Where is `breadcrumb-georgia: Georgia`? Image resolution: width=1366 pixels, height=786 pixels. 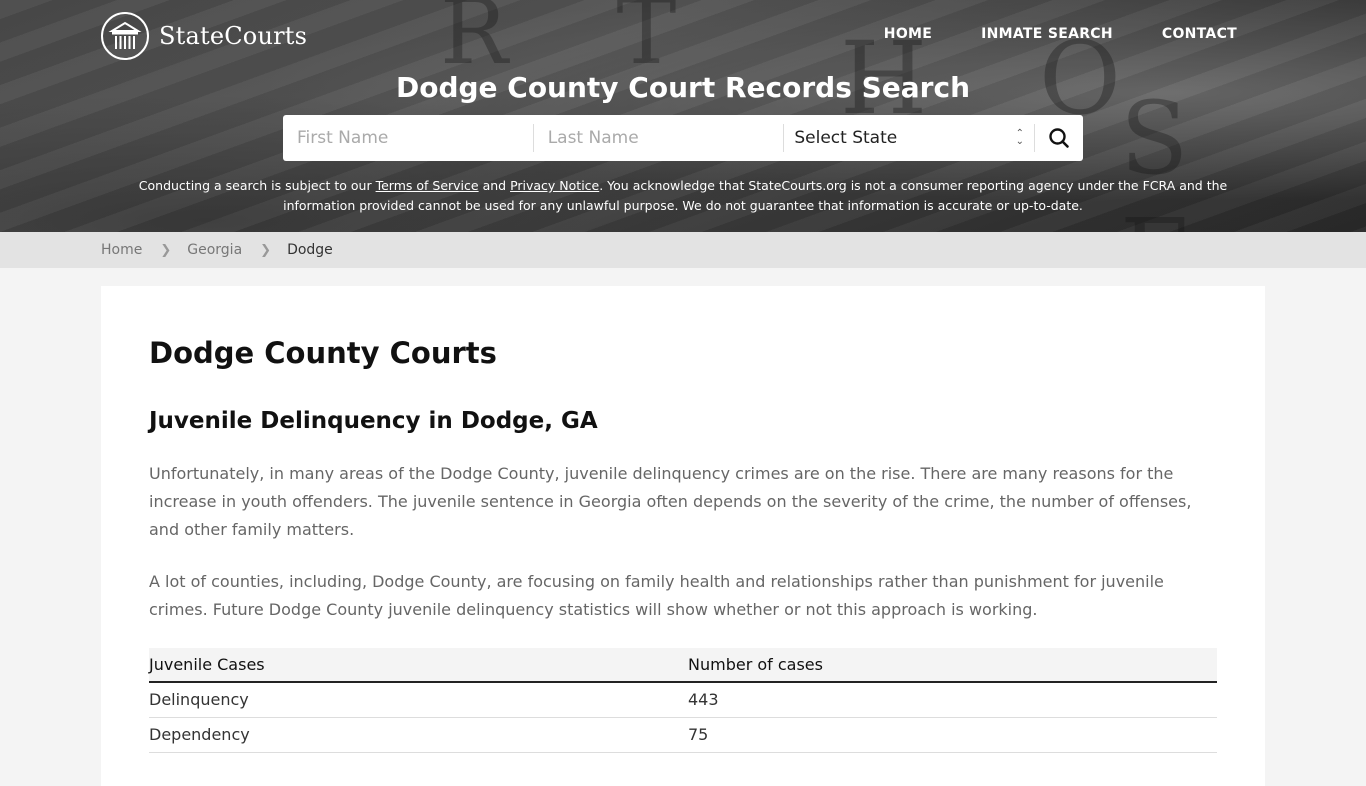
breadcrumb-georgia: Georgia is located at coordinates (214, 250).